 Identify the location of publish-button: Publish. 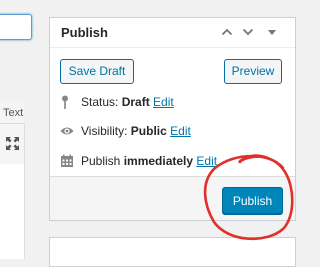
(252, 200).